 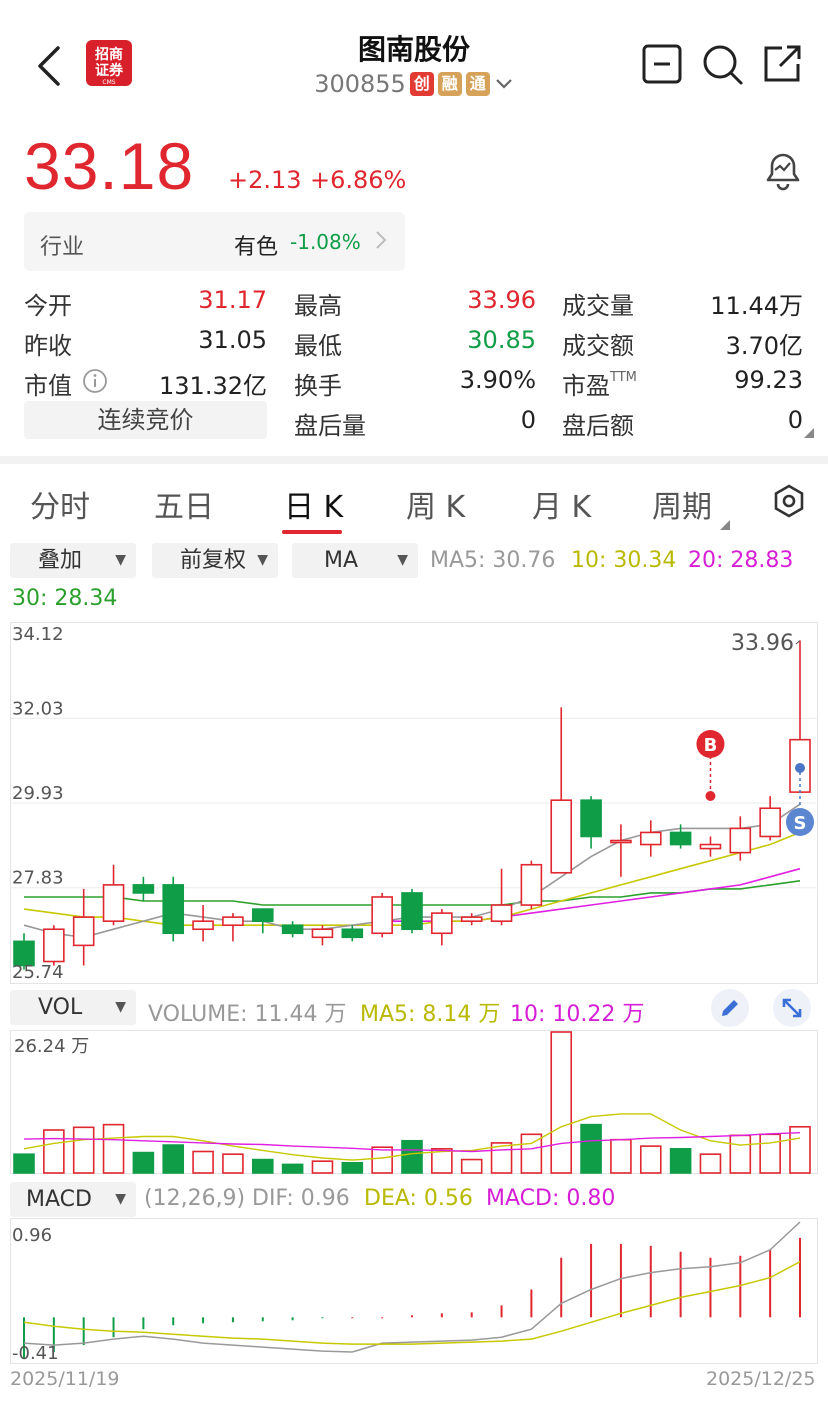 What do you see at coordinates (184, 504) in the screenshot?
I see `tab-five-day: 五日` at bounding box center [184, 504].